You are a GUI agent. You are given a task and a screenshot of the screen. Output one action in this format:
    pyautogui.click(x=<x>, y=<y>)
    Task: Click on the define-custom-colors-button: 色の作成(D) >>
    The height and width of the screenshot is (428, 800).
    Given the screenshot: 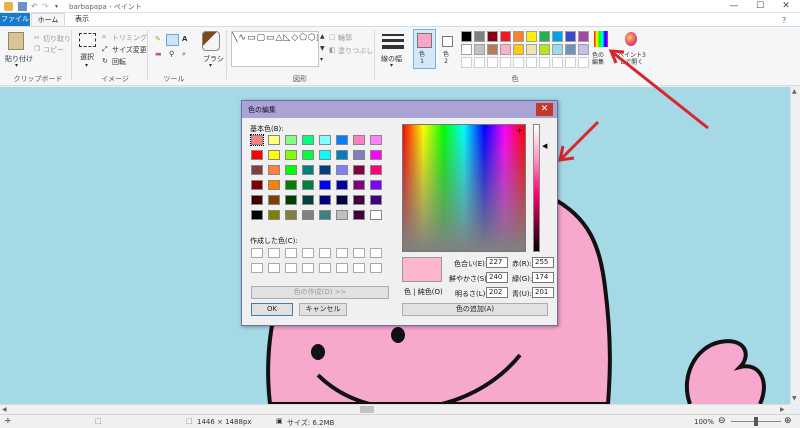 What is the action you would take?
    pyautogui.click(x=320, y=292)
    